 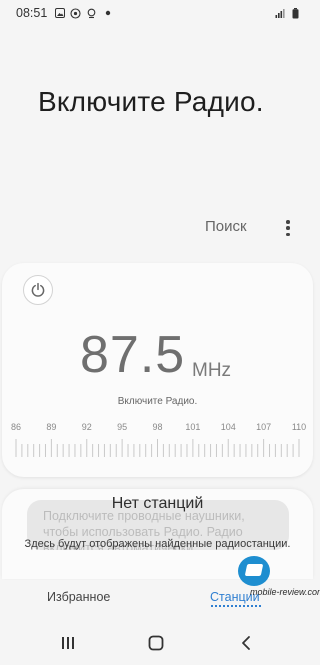 What do you see at coordinates (157, 449) in the screenshot?
I see `frequency-scale` at bounding box center [157, 449].